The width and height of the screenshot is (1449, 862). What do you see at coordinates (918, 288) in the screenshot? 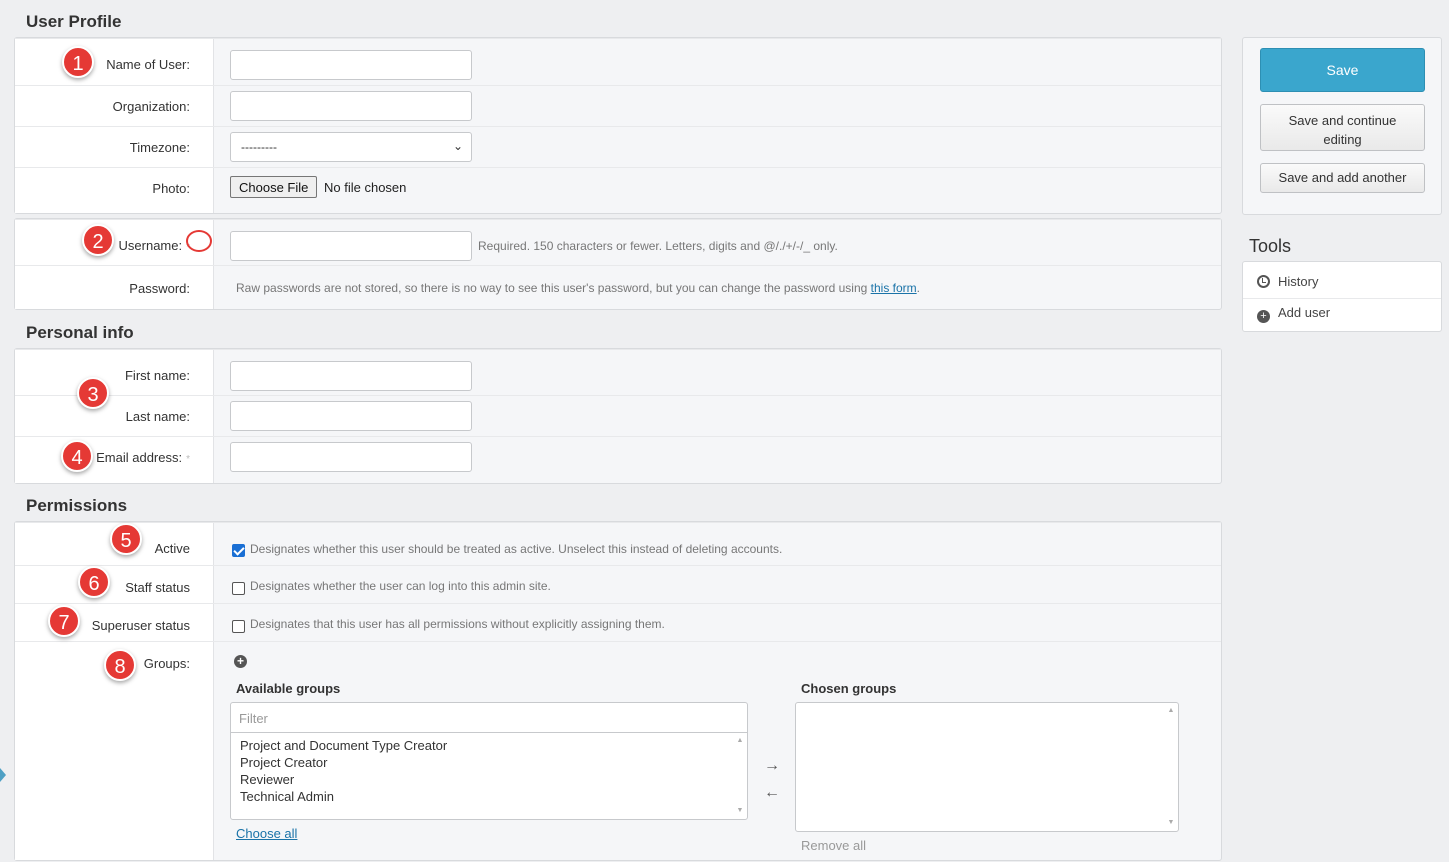
I see `password-help-end: .` at bounding box center [918, 288].